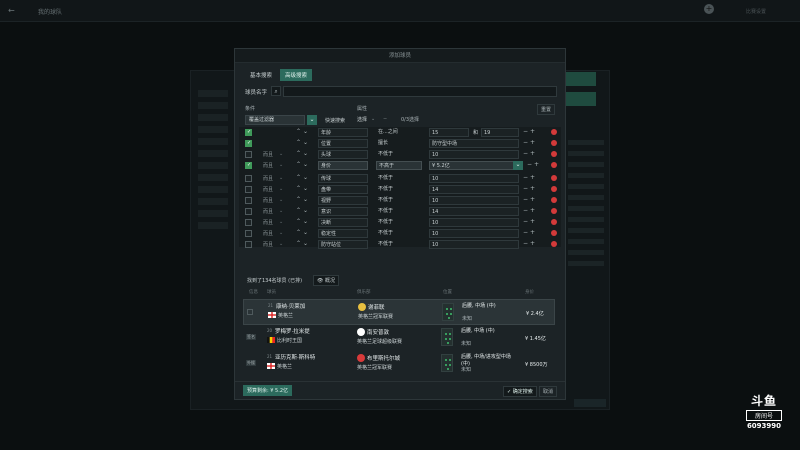 This screenshot has height=450, width=800. I want to click on player-name-input, so click(420, 91).